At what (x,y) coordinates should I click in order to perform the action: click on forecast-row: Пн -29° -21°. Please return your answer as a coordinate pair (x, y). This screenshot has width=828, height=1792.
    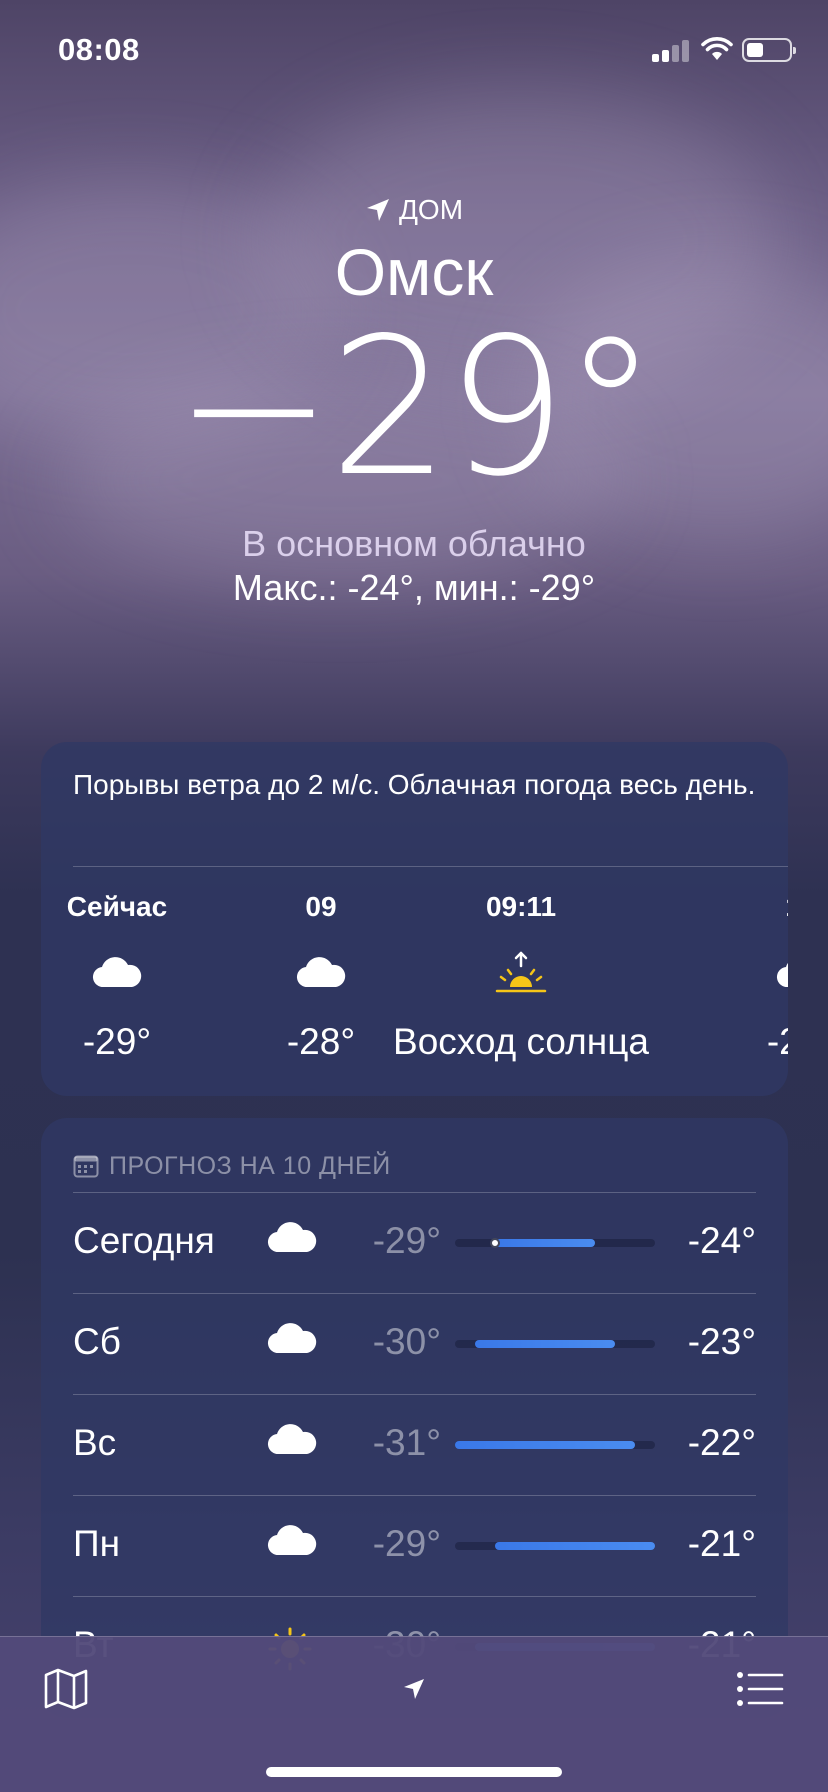
    Looking at the image, I should click on (414, 1545).